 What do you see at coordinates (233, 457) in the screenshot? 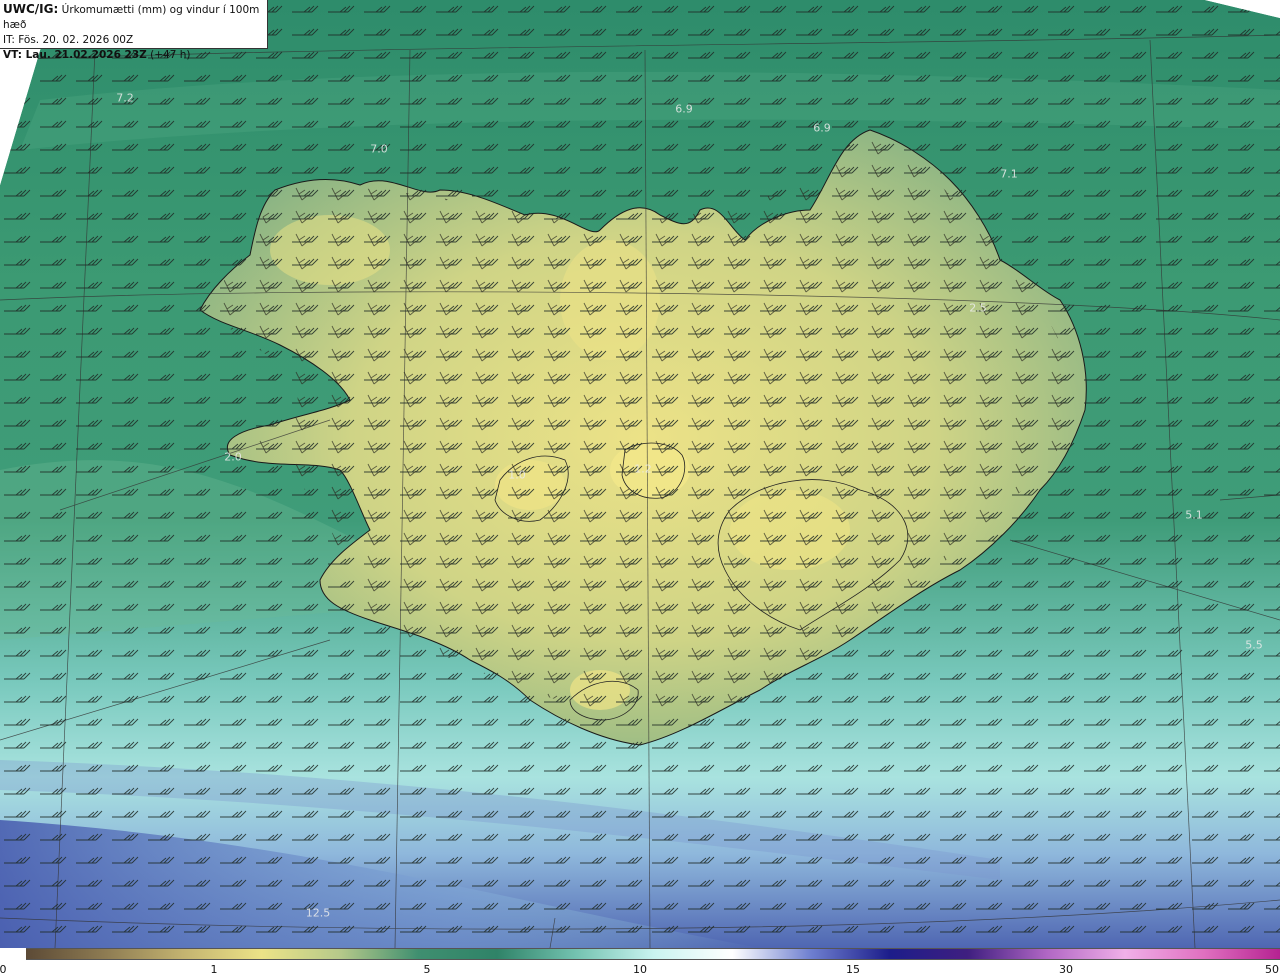
I see `value-label: 2.0` at bounding box center [233, 457].